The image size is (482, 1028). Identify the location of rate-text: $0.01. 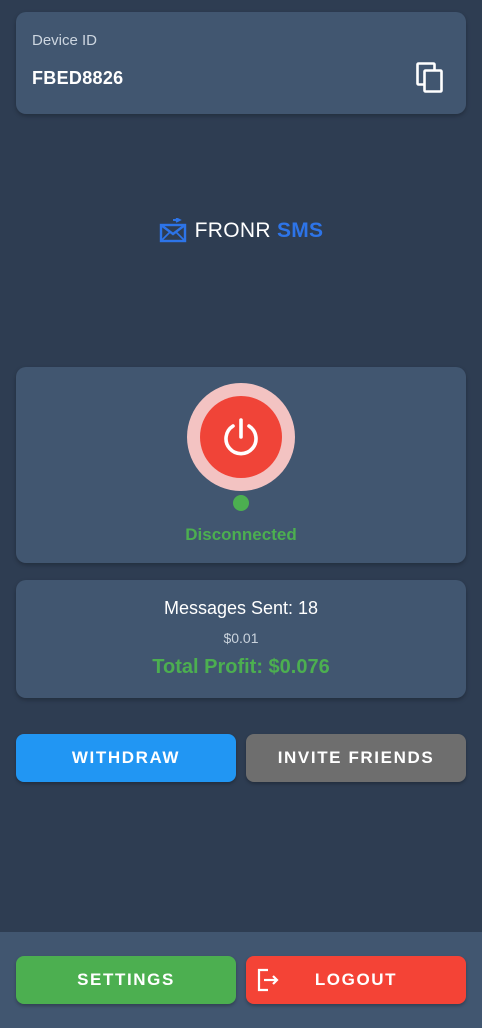
(241, 638).